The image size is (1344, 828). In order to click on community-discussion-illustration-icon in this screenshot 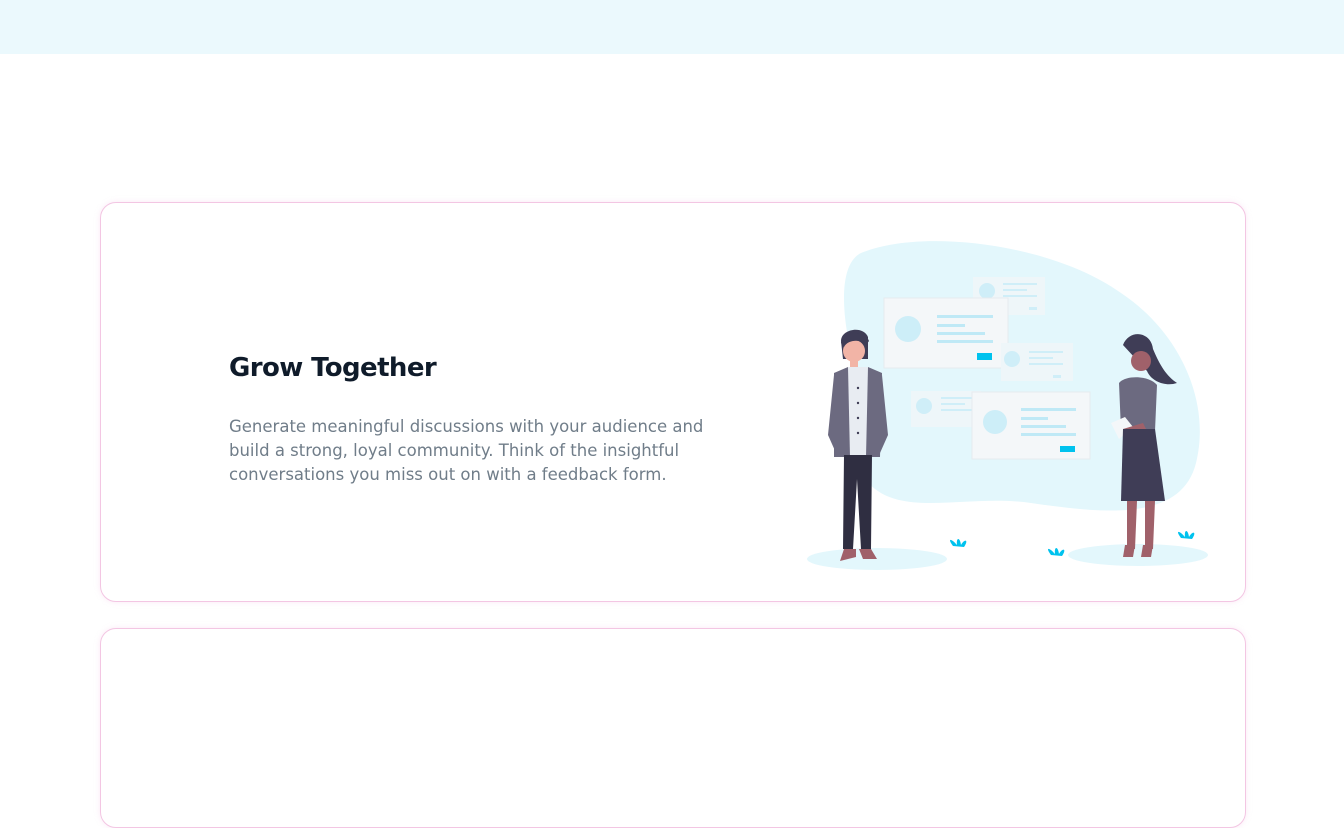, I will do `click(1007, 405)`.